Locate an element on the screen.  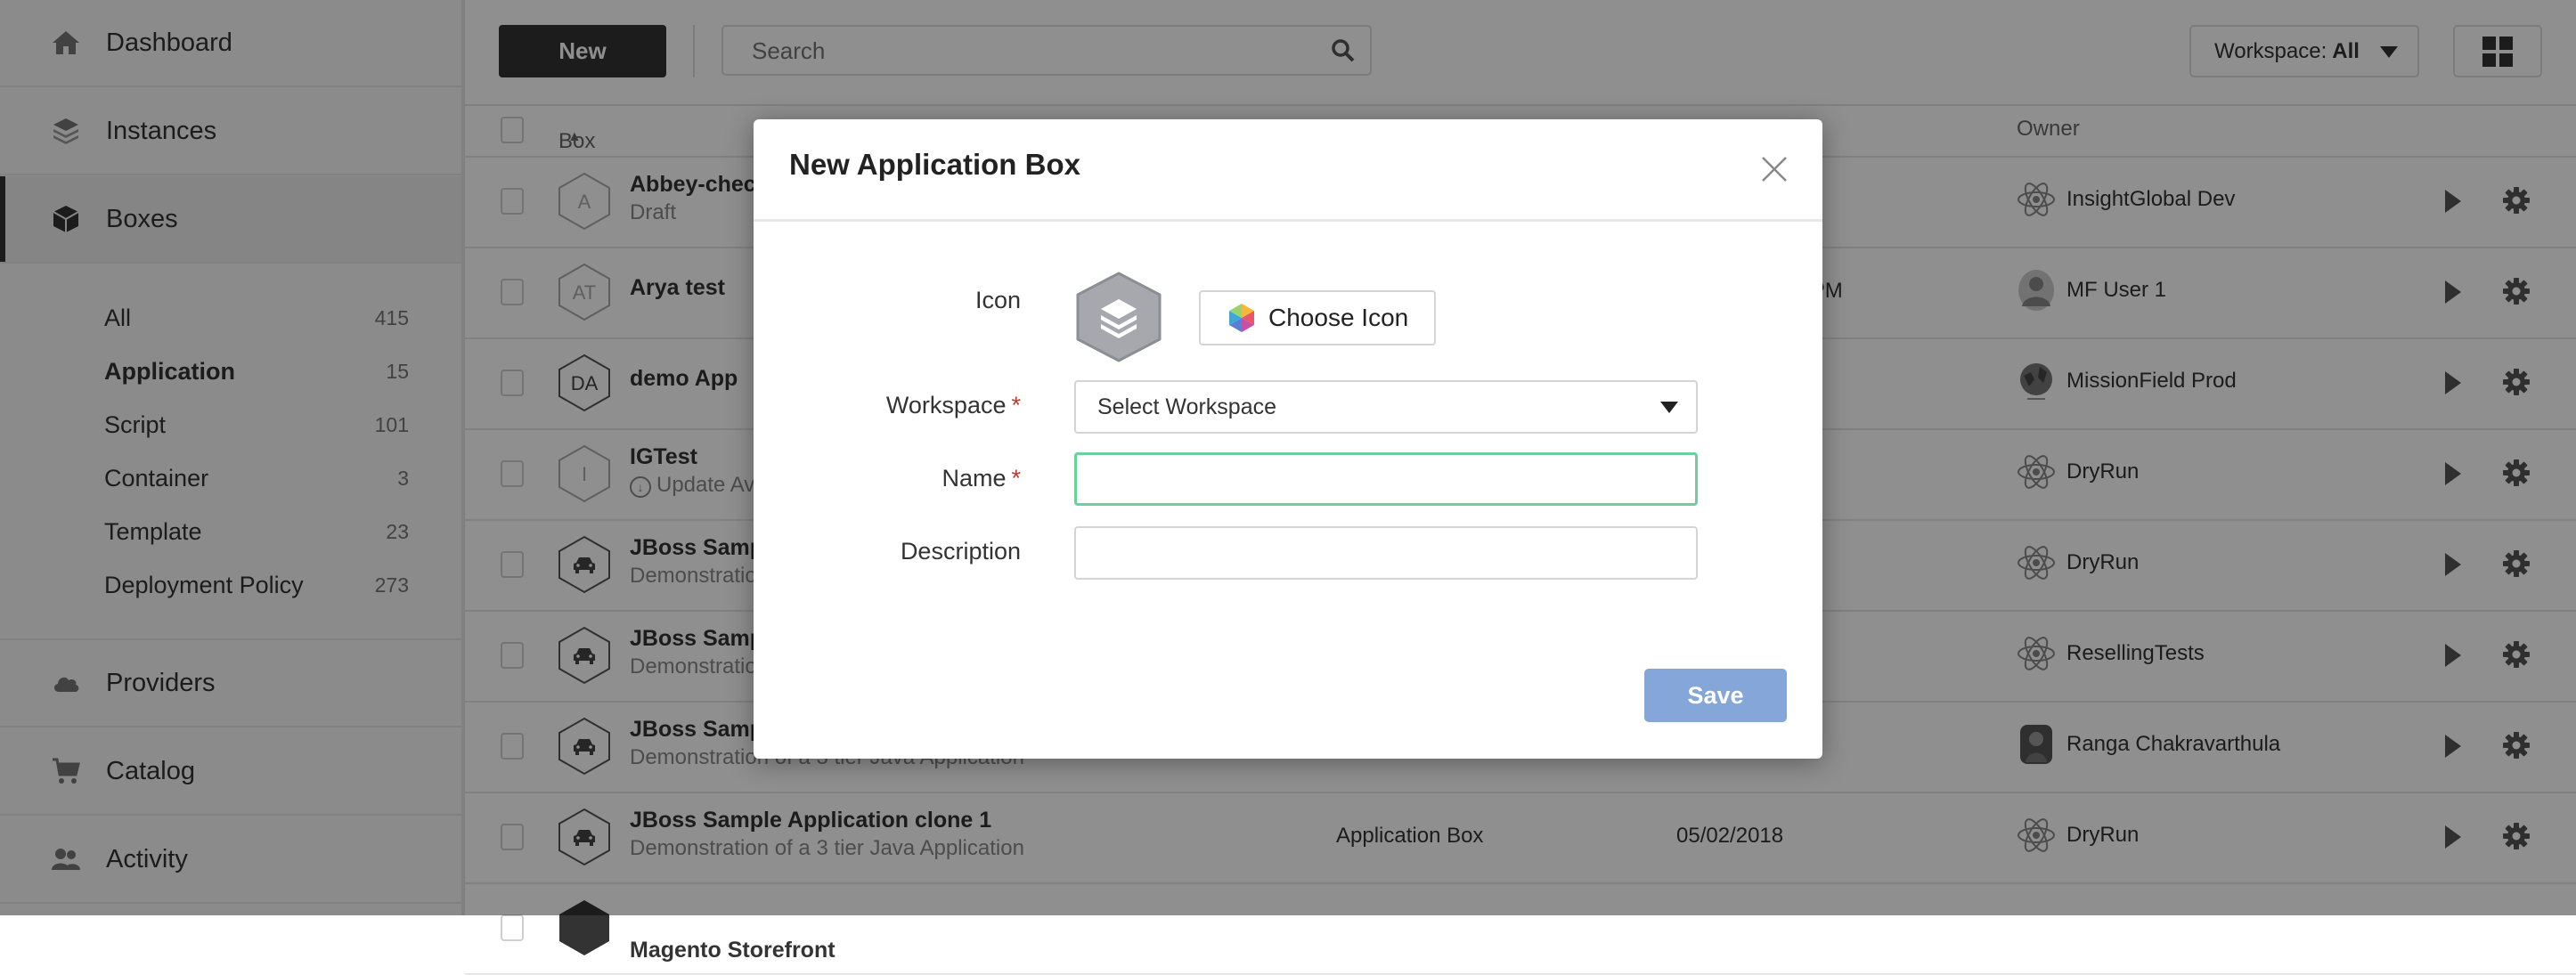
row-checkbox is located at coordinates (513, 927).